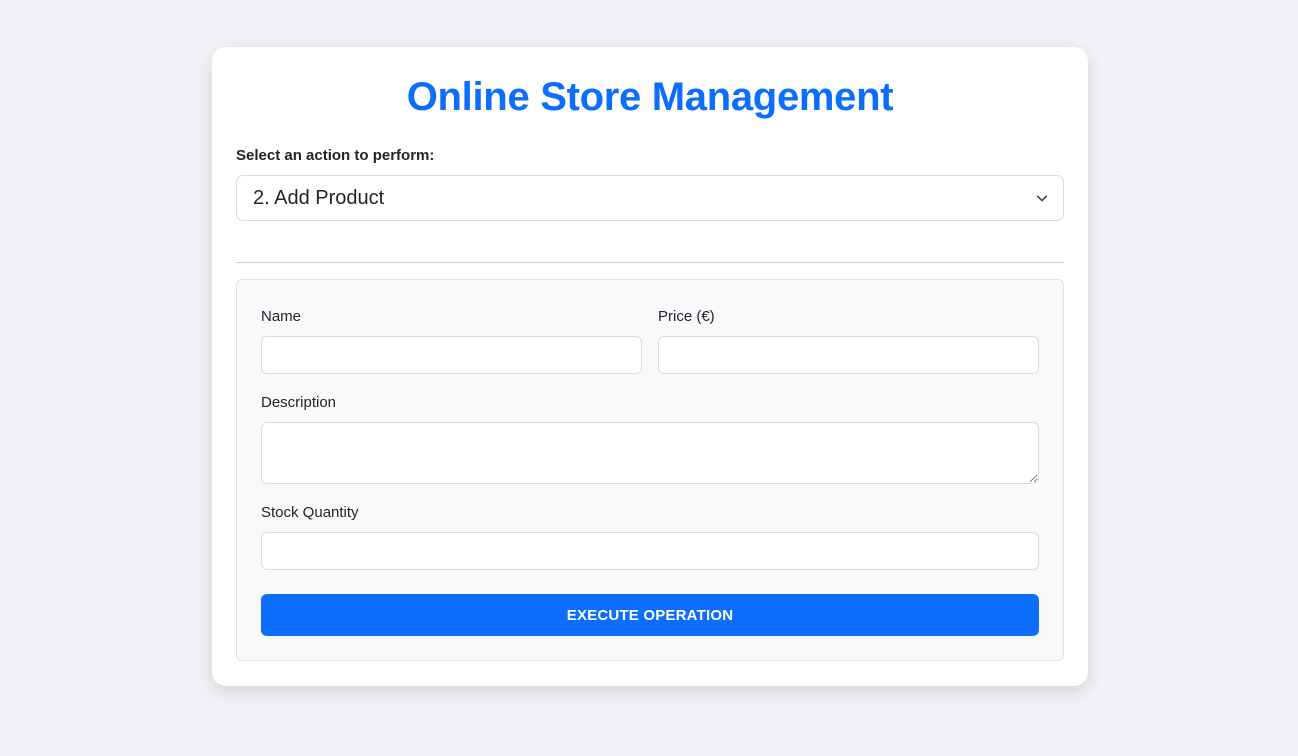 This screenshot has width=1298, height=756. I want to click on price-input, so click(848, 355).